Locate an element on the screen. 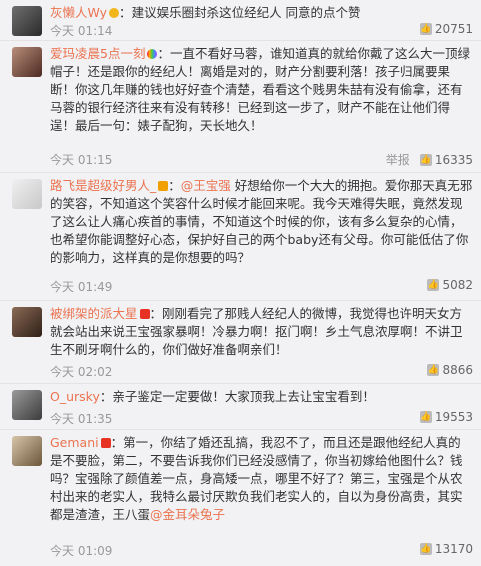 This screenshot has width=481, height=566. username-link: Gemani is located at coordinates (74, 442).